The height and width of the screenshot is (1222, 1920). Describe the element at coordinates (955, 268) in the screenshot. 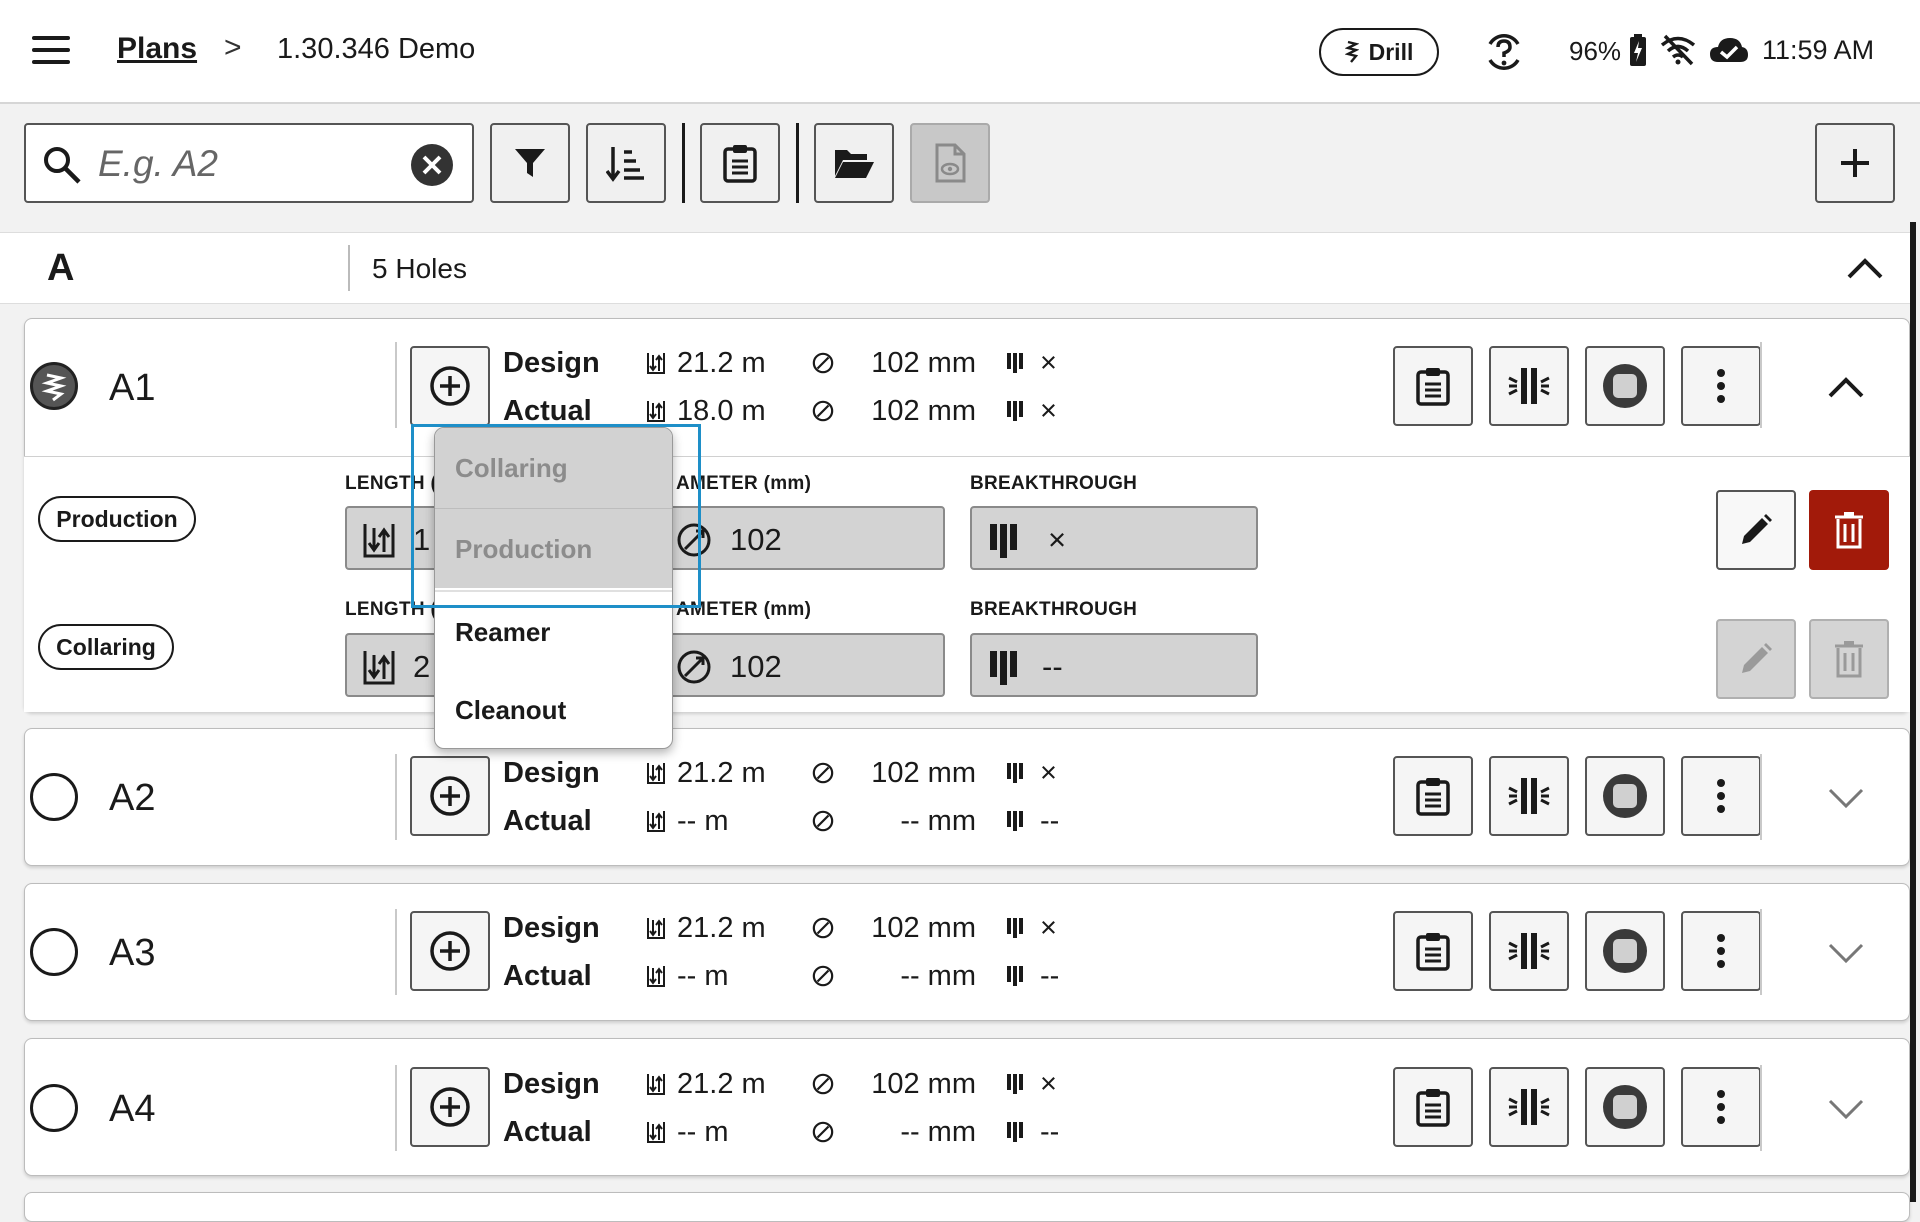

I see `group-header: A 5 Holes` at that location.